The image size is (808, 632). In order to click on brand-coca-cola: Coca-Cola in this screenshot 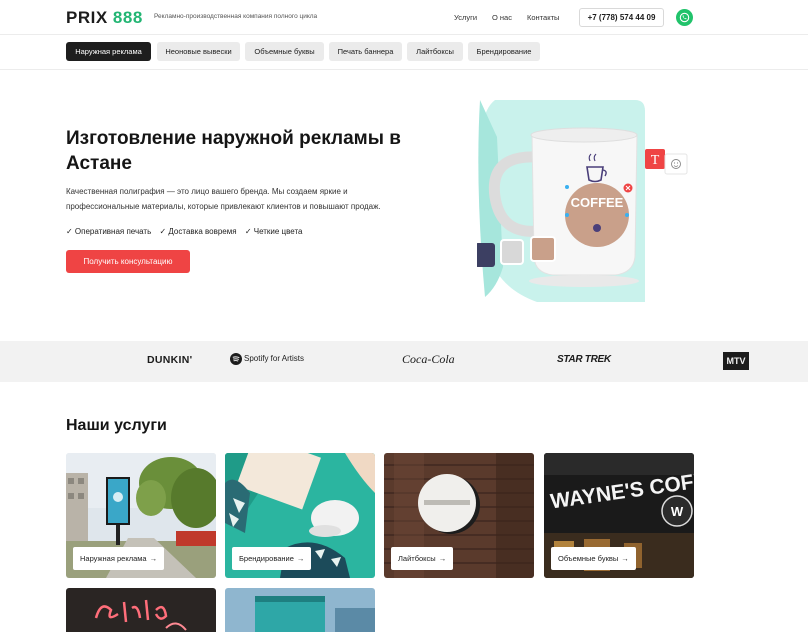, I will do `click(428, 359)`.